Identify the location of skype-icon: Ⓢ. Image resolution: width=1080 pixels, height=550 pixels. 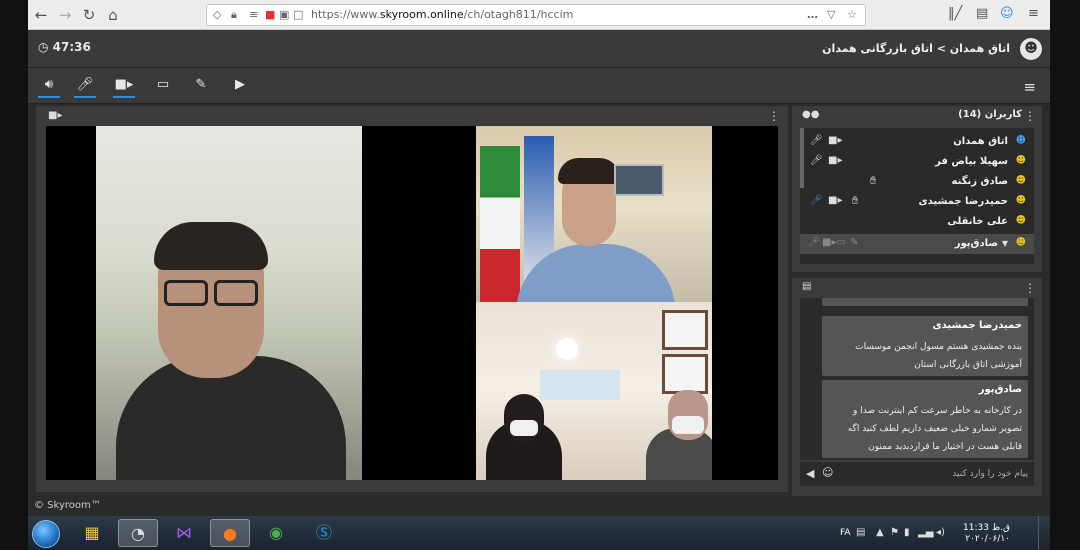
(324, 533).